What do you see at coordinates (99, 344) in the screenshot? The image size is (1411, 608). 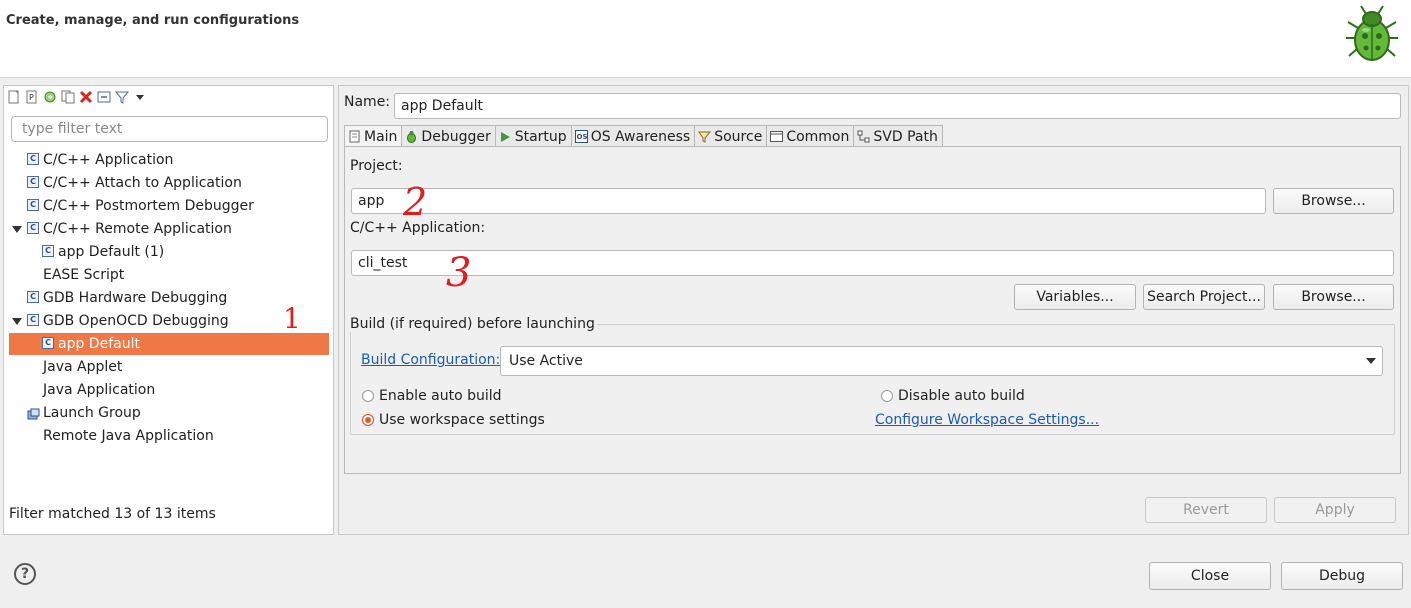 I see `tree-item-label: app Default` at bounding box center [99, 344].